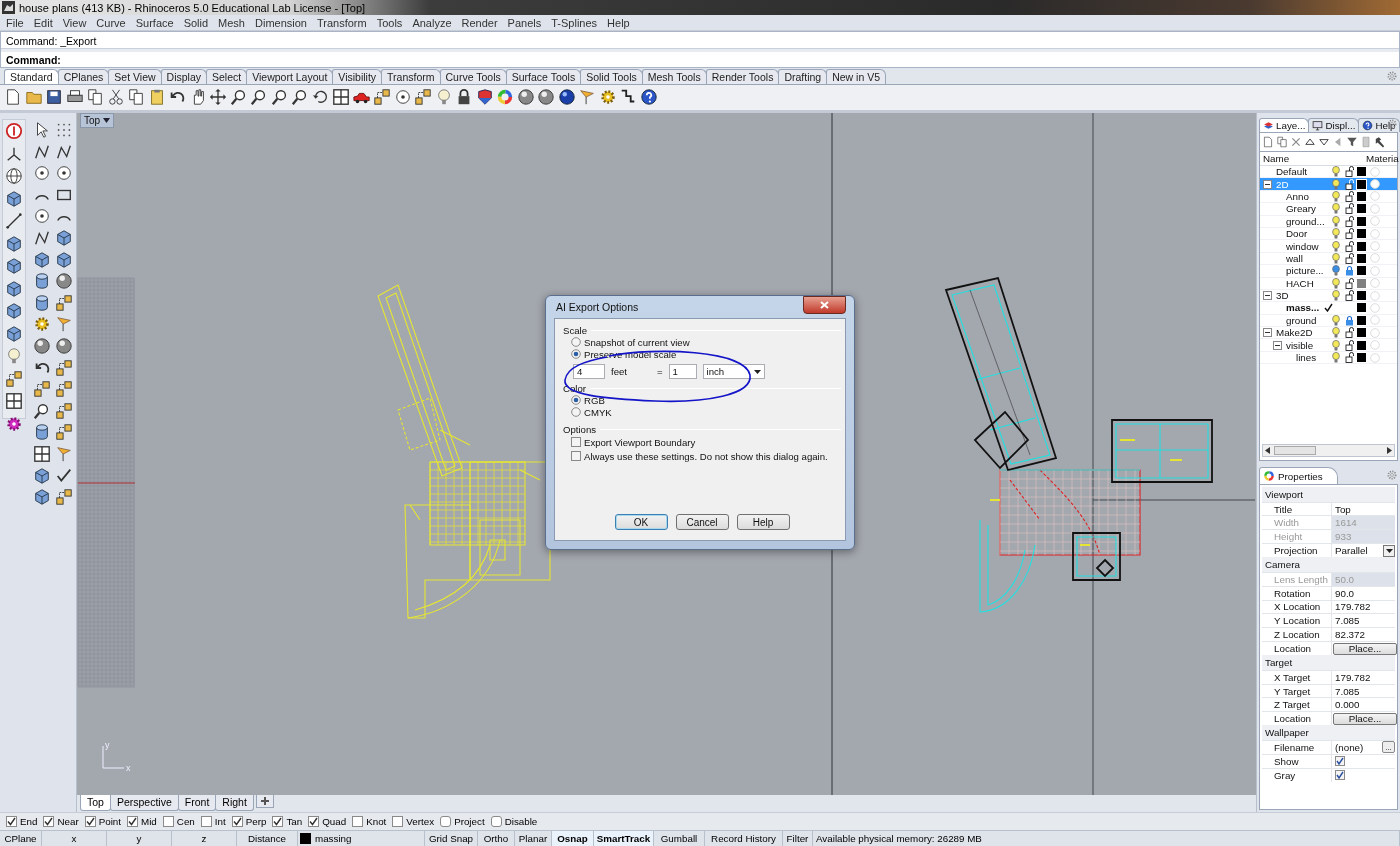 This screenshot has width=1400, height=846. I want to click on layer-row: Door, so click(1328, 234).